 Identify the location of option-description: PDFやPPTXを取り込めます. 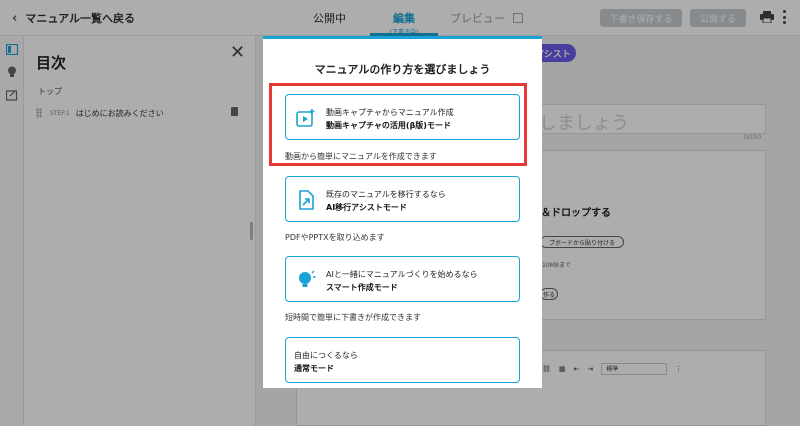
(335, 237).